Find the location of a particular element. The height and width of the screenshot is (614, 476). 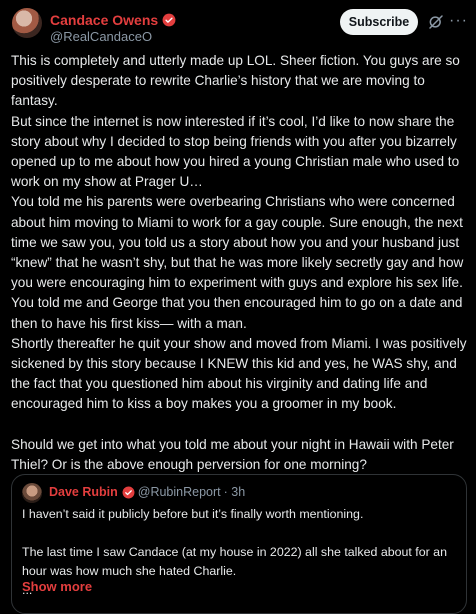

quote-header: Dave Rubin @RubinReport · 3h is located at coordinates (147, 492).